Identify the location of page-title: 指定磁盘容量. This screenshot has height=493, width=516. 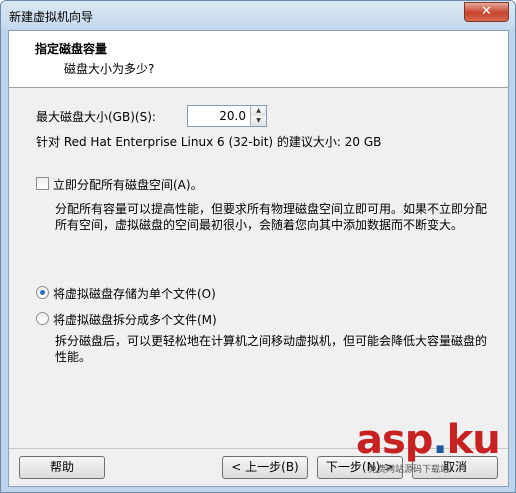
(71, 49).